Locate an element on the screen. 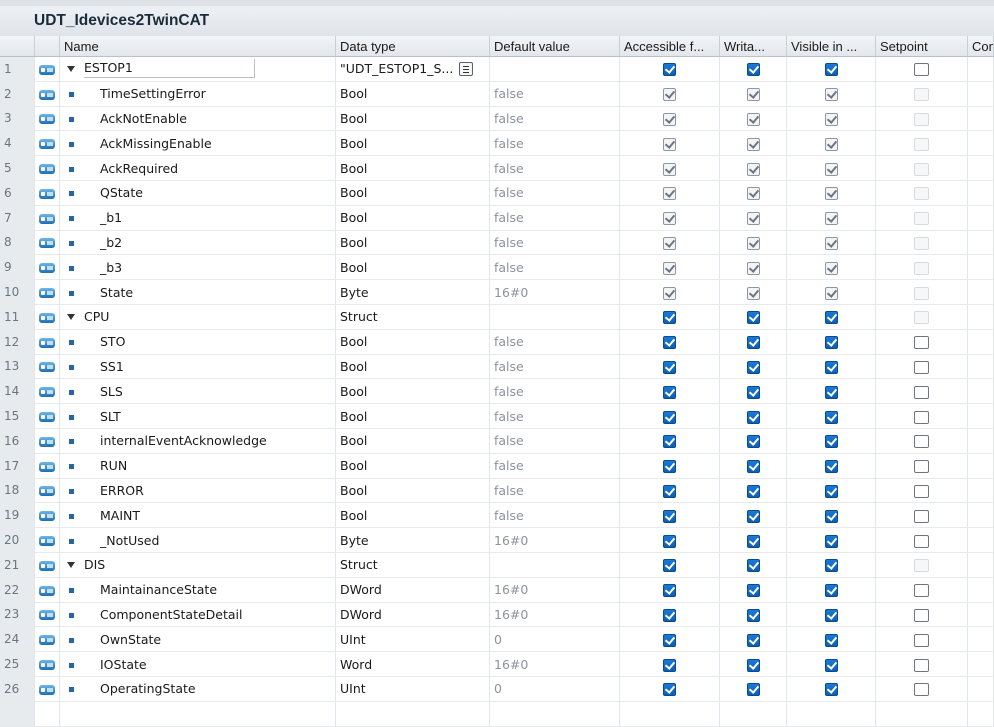 The width and height of the screenshot is (994, 727). table-row: 13 SS1 Bool false is located at coordinates (497, 367).